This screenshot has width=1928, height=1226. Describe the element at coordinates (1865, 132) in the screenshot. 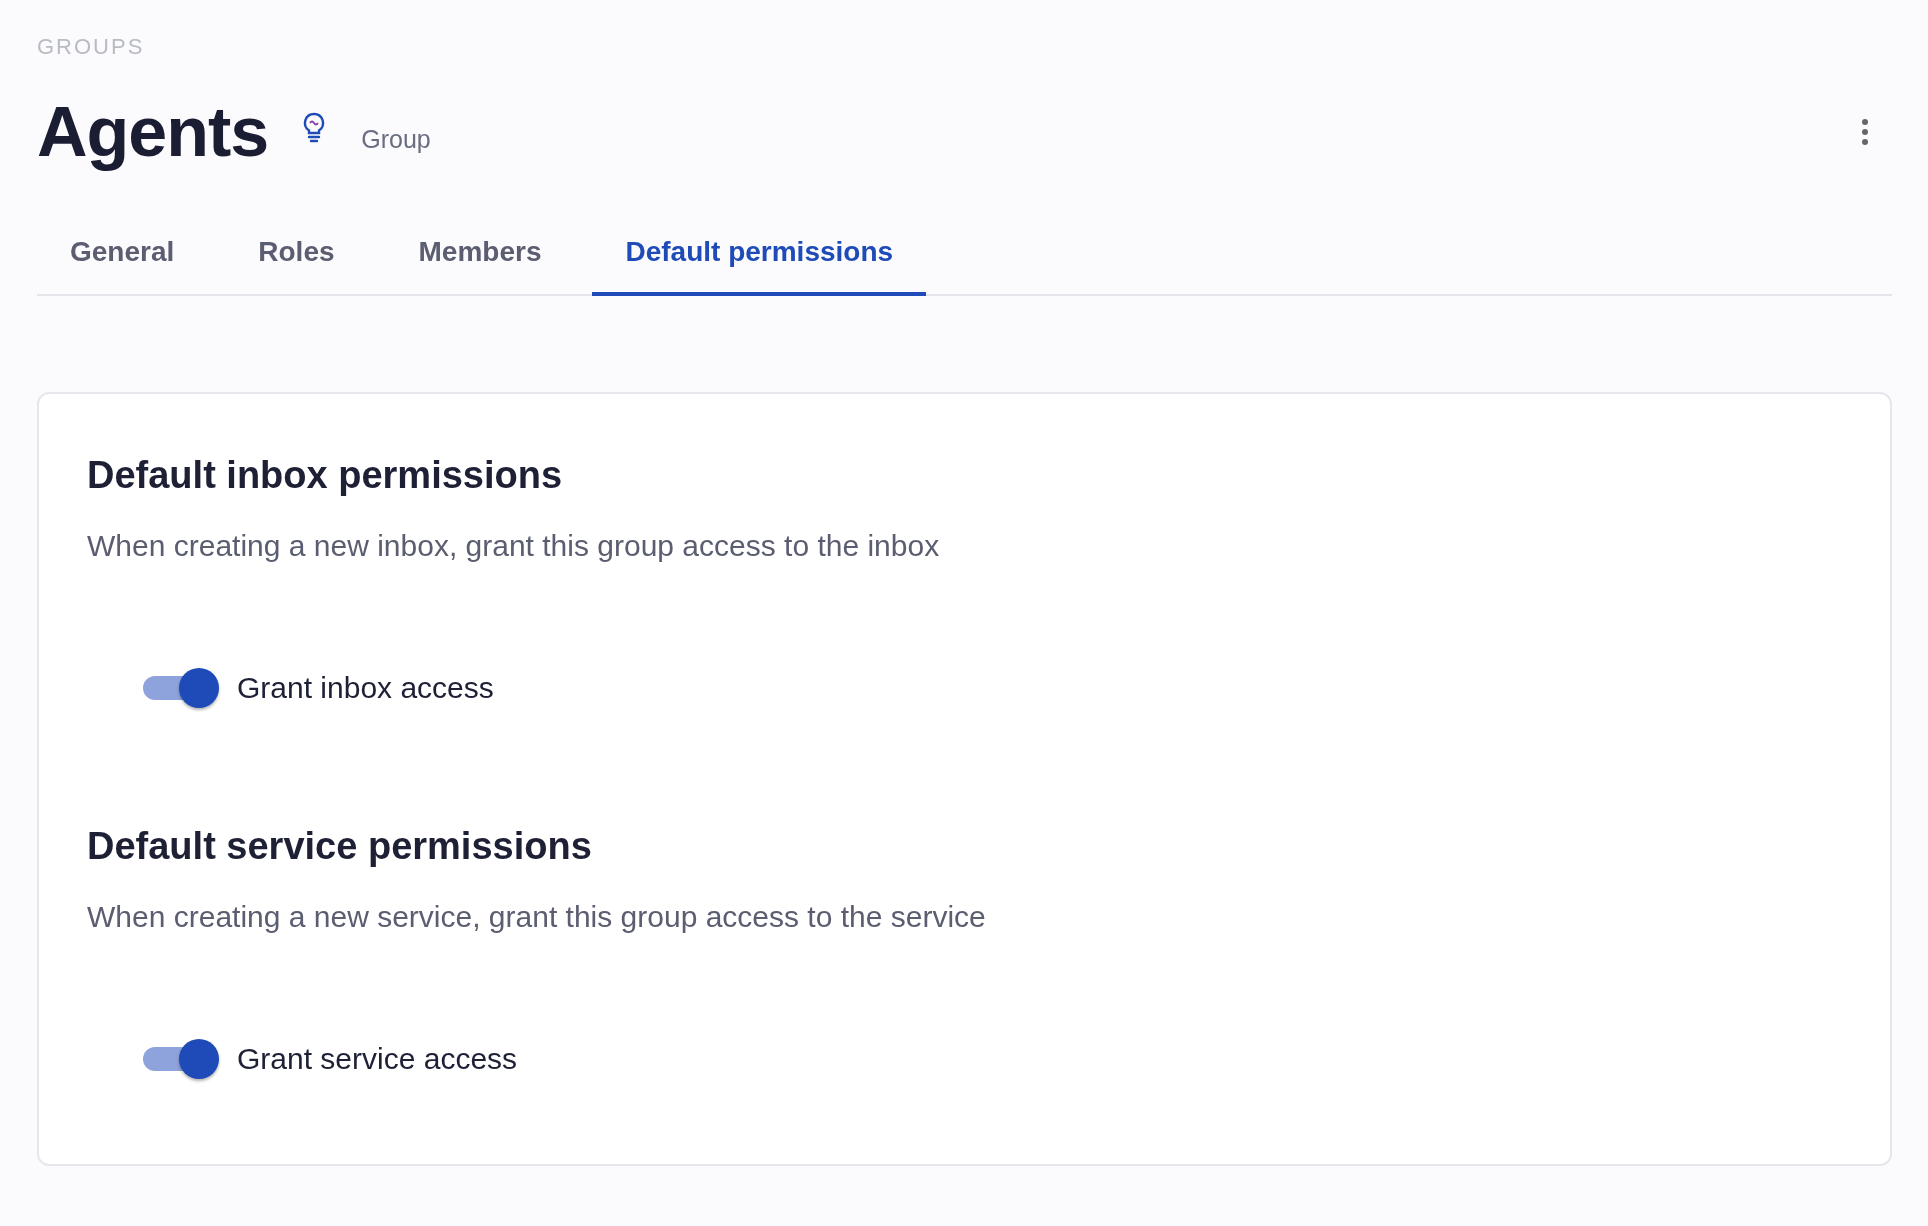

I see `more-options-icon` at that location.